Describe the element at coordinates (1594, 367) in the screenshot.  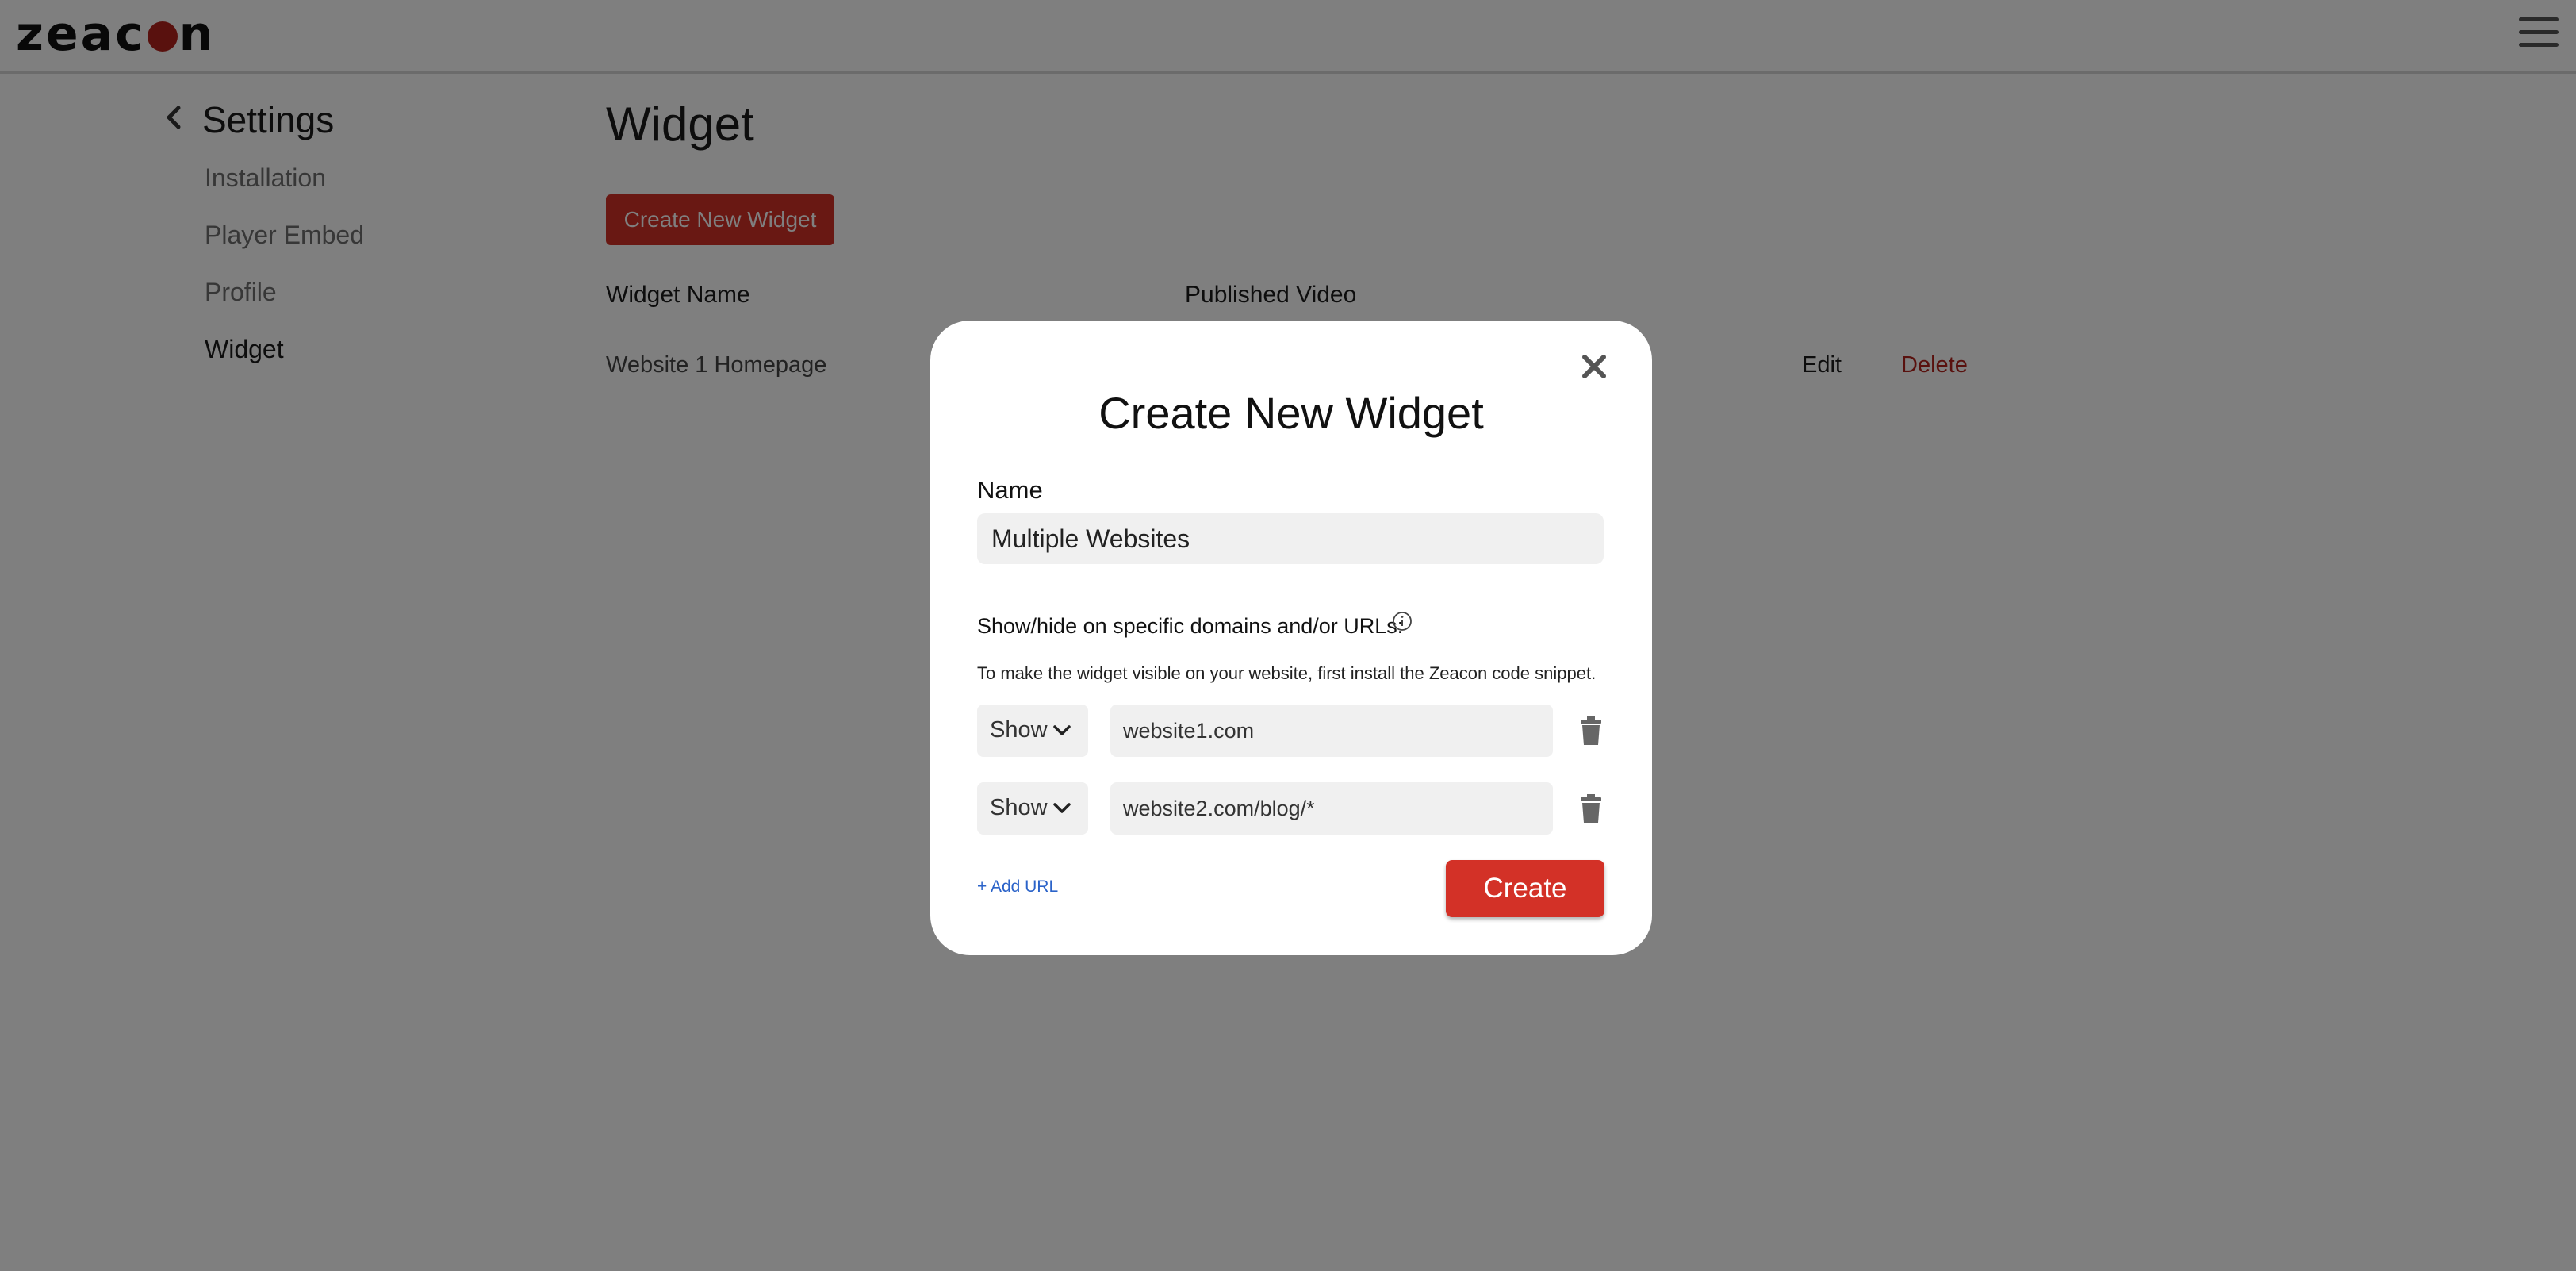
I see `close-icon` at that location.